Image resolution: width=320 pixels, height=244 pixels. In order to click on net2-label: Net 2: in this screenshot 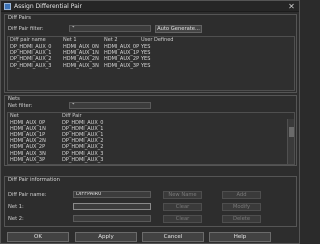, I will do `click(16, 219)`.